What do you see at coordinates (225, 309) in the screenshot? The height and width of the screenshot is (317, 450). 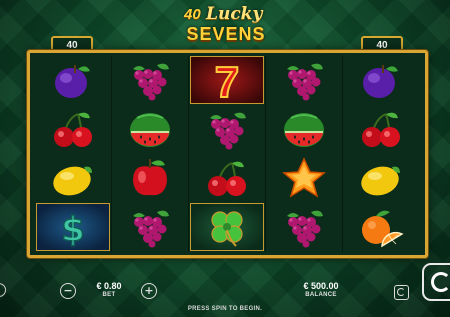 I see `status-message: PRESS SPIN TO BEGIN.` at bounding box center [225, 309].